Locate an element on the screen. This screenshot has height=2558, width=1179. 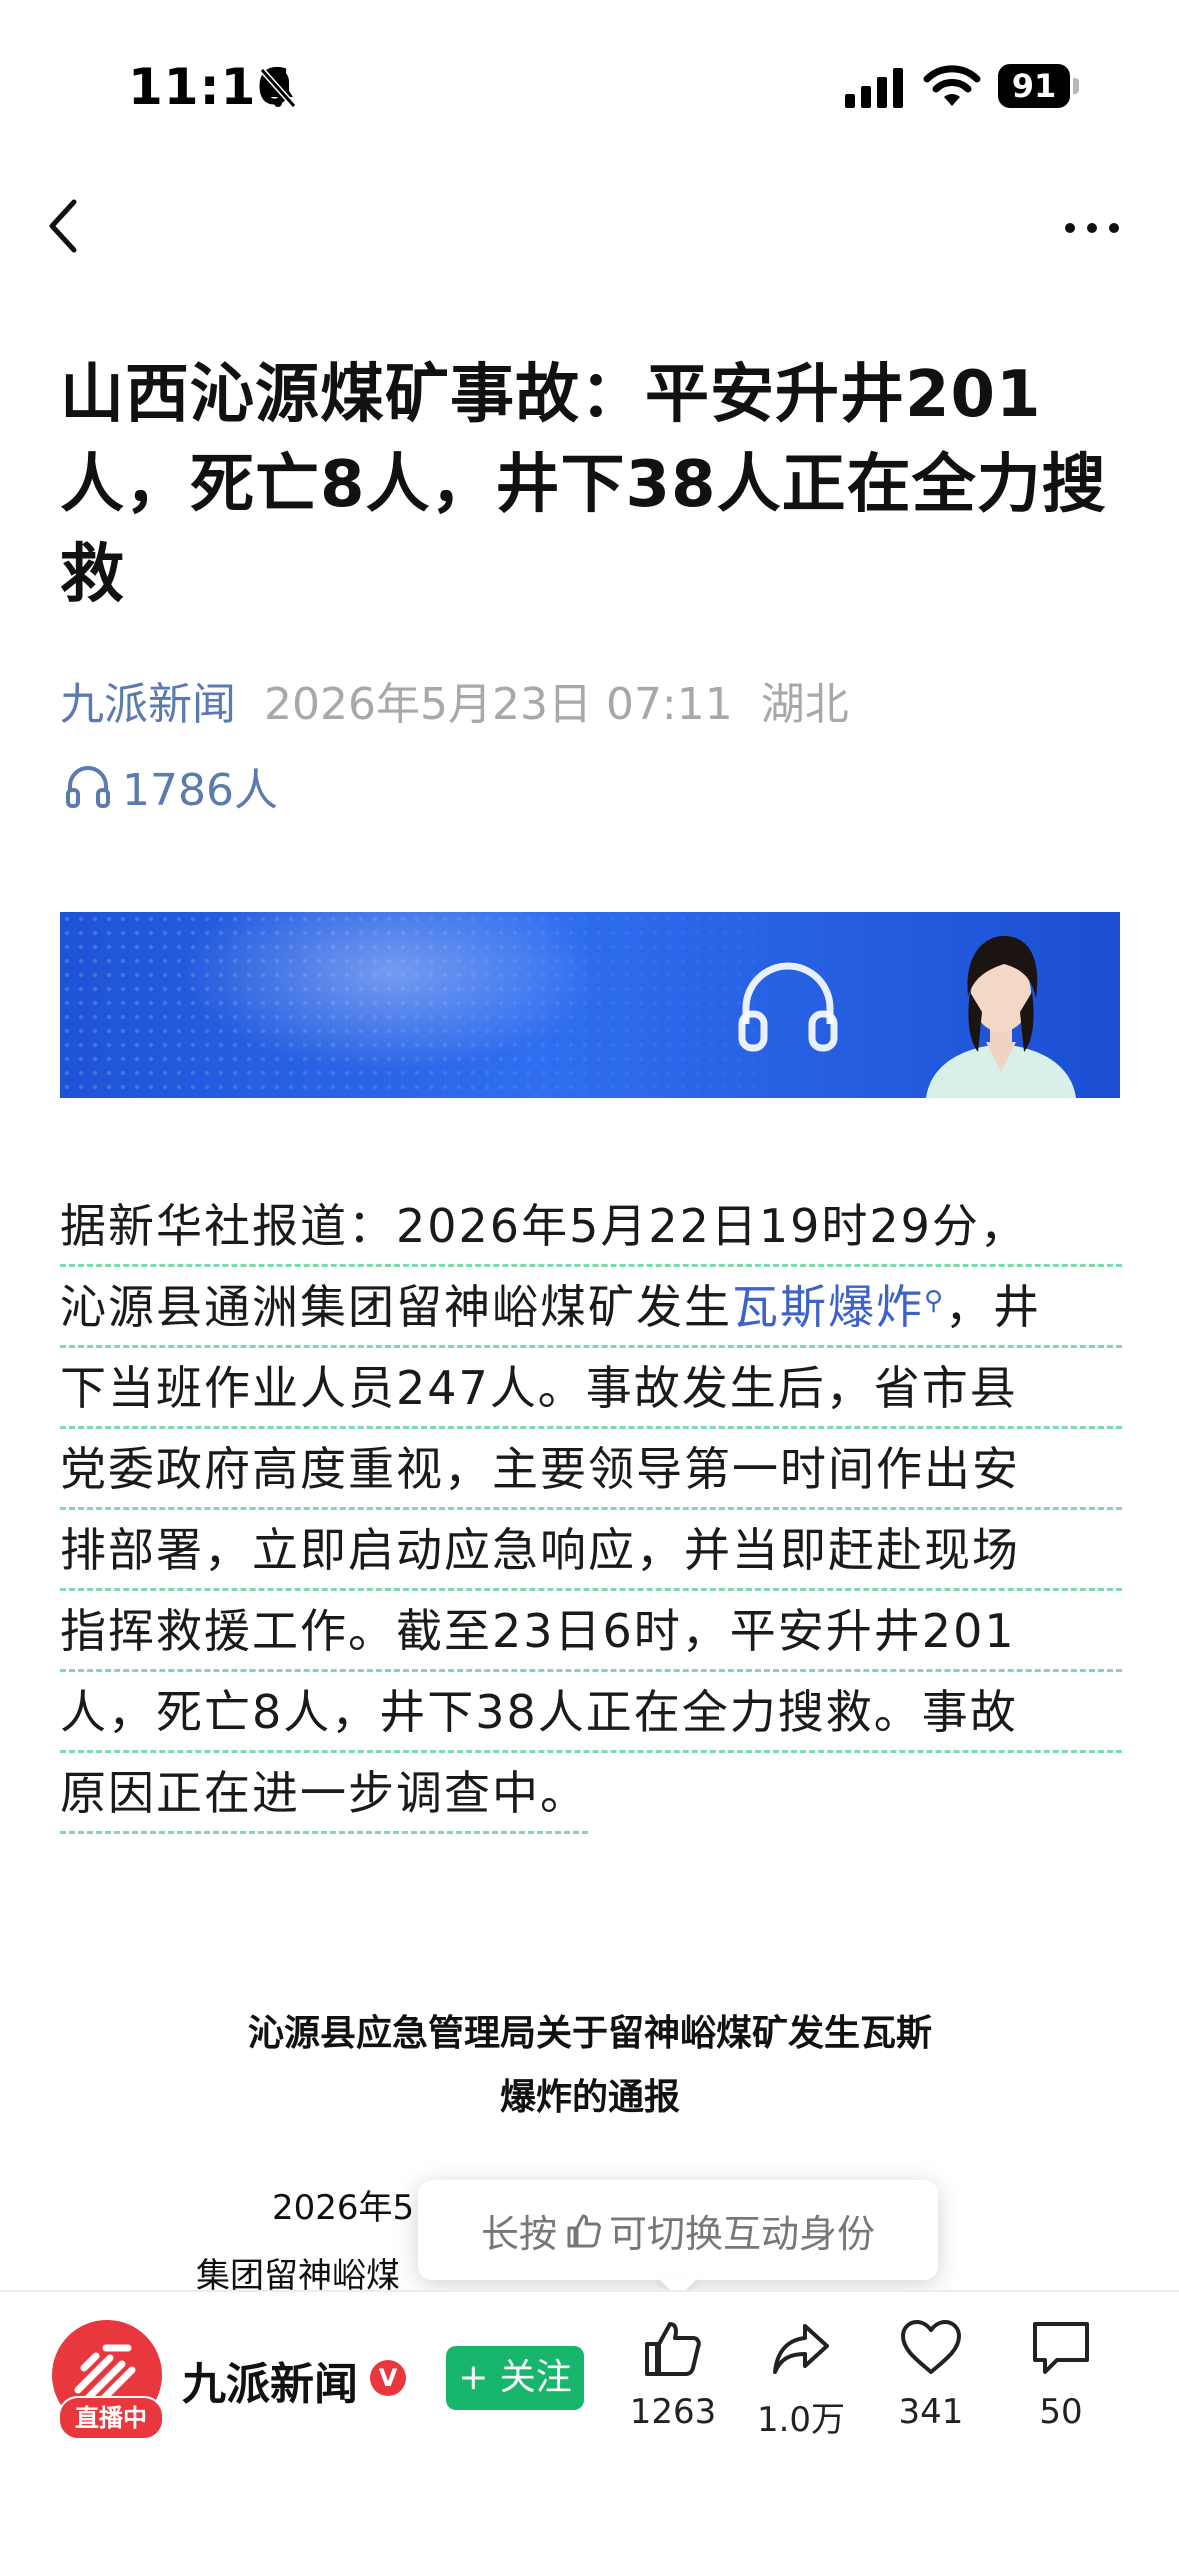
article-meta: 九派新闻 2026年5月23日 07:11 湖北 is located at coordinates (454, 700).